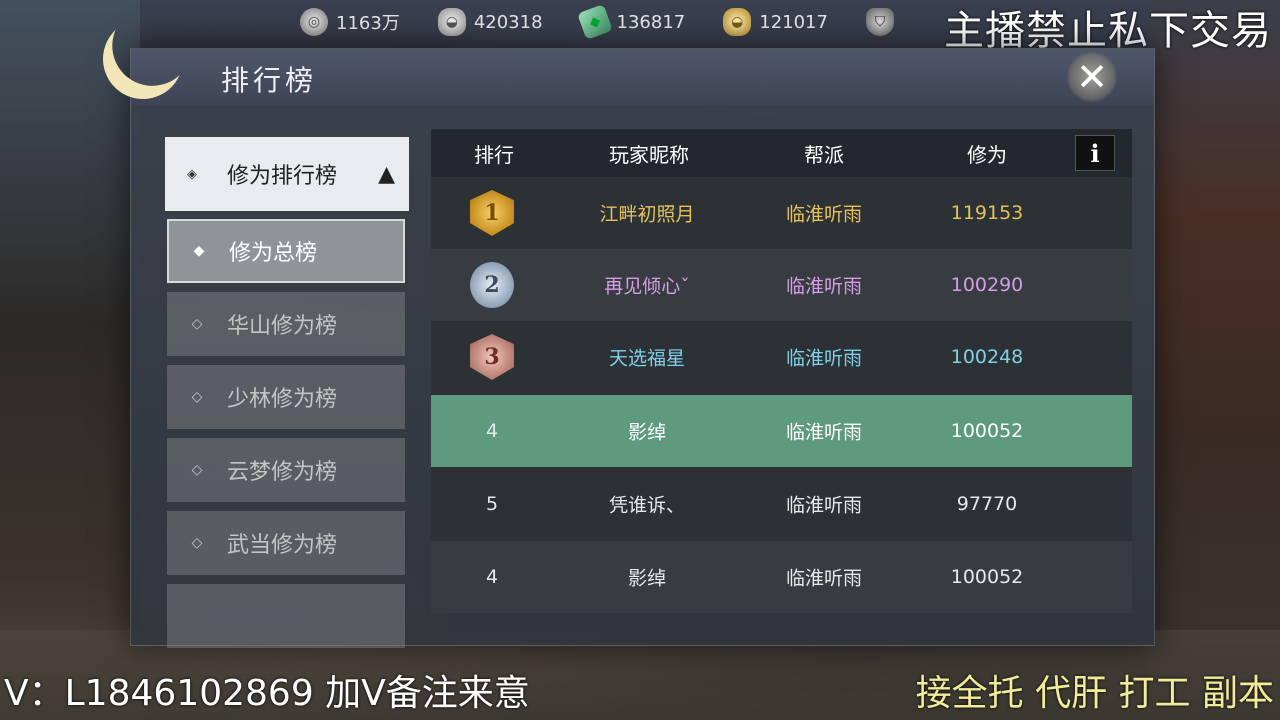  What do you see at coordinates (199, 251) in the screenshot?
I see `diamond-filled-icon: ◆` at bounding box center [199, 251].